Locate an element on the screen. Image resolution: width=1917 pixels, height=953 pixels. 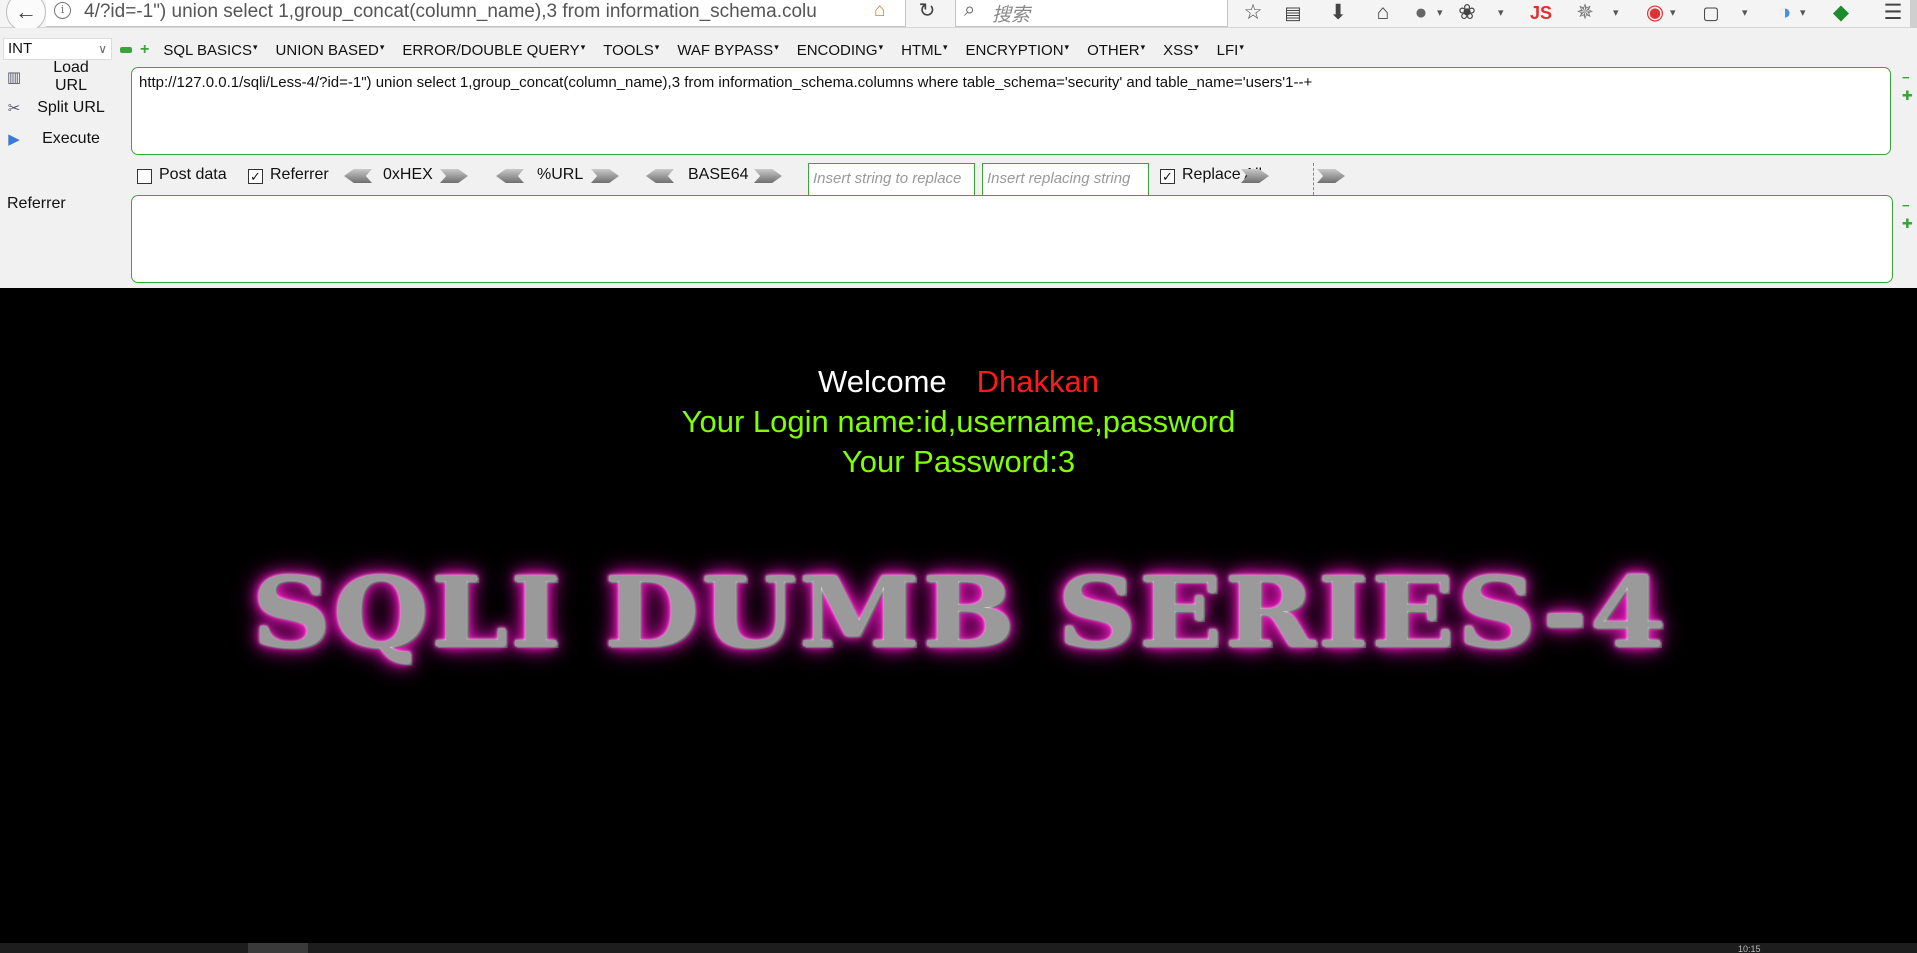
referrer-checkbox: ✓ is located at coordinates (255, 176).